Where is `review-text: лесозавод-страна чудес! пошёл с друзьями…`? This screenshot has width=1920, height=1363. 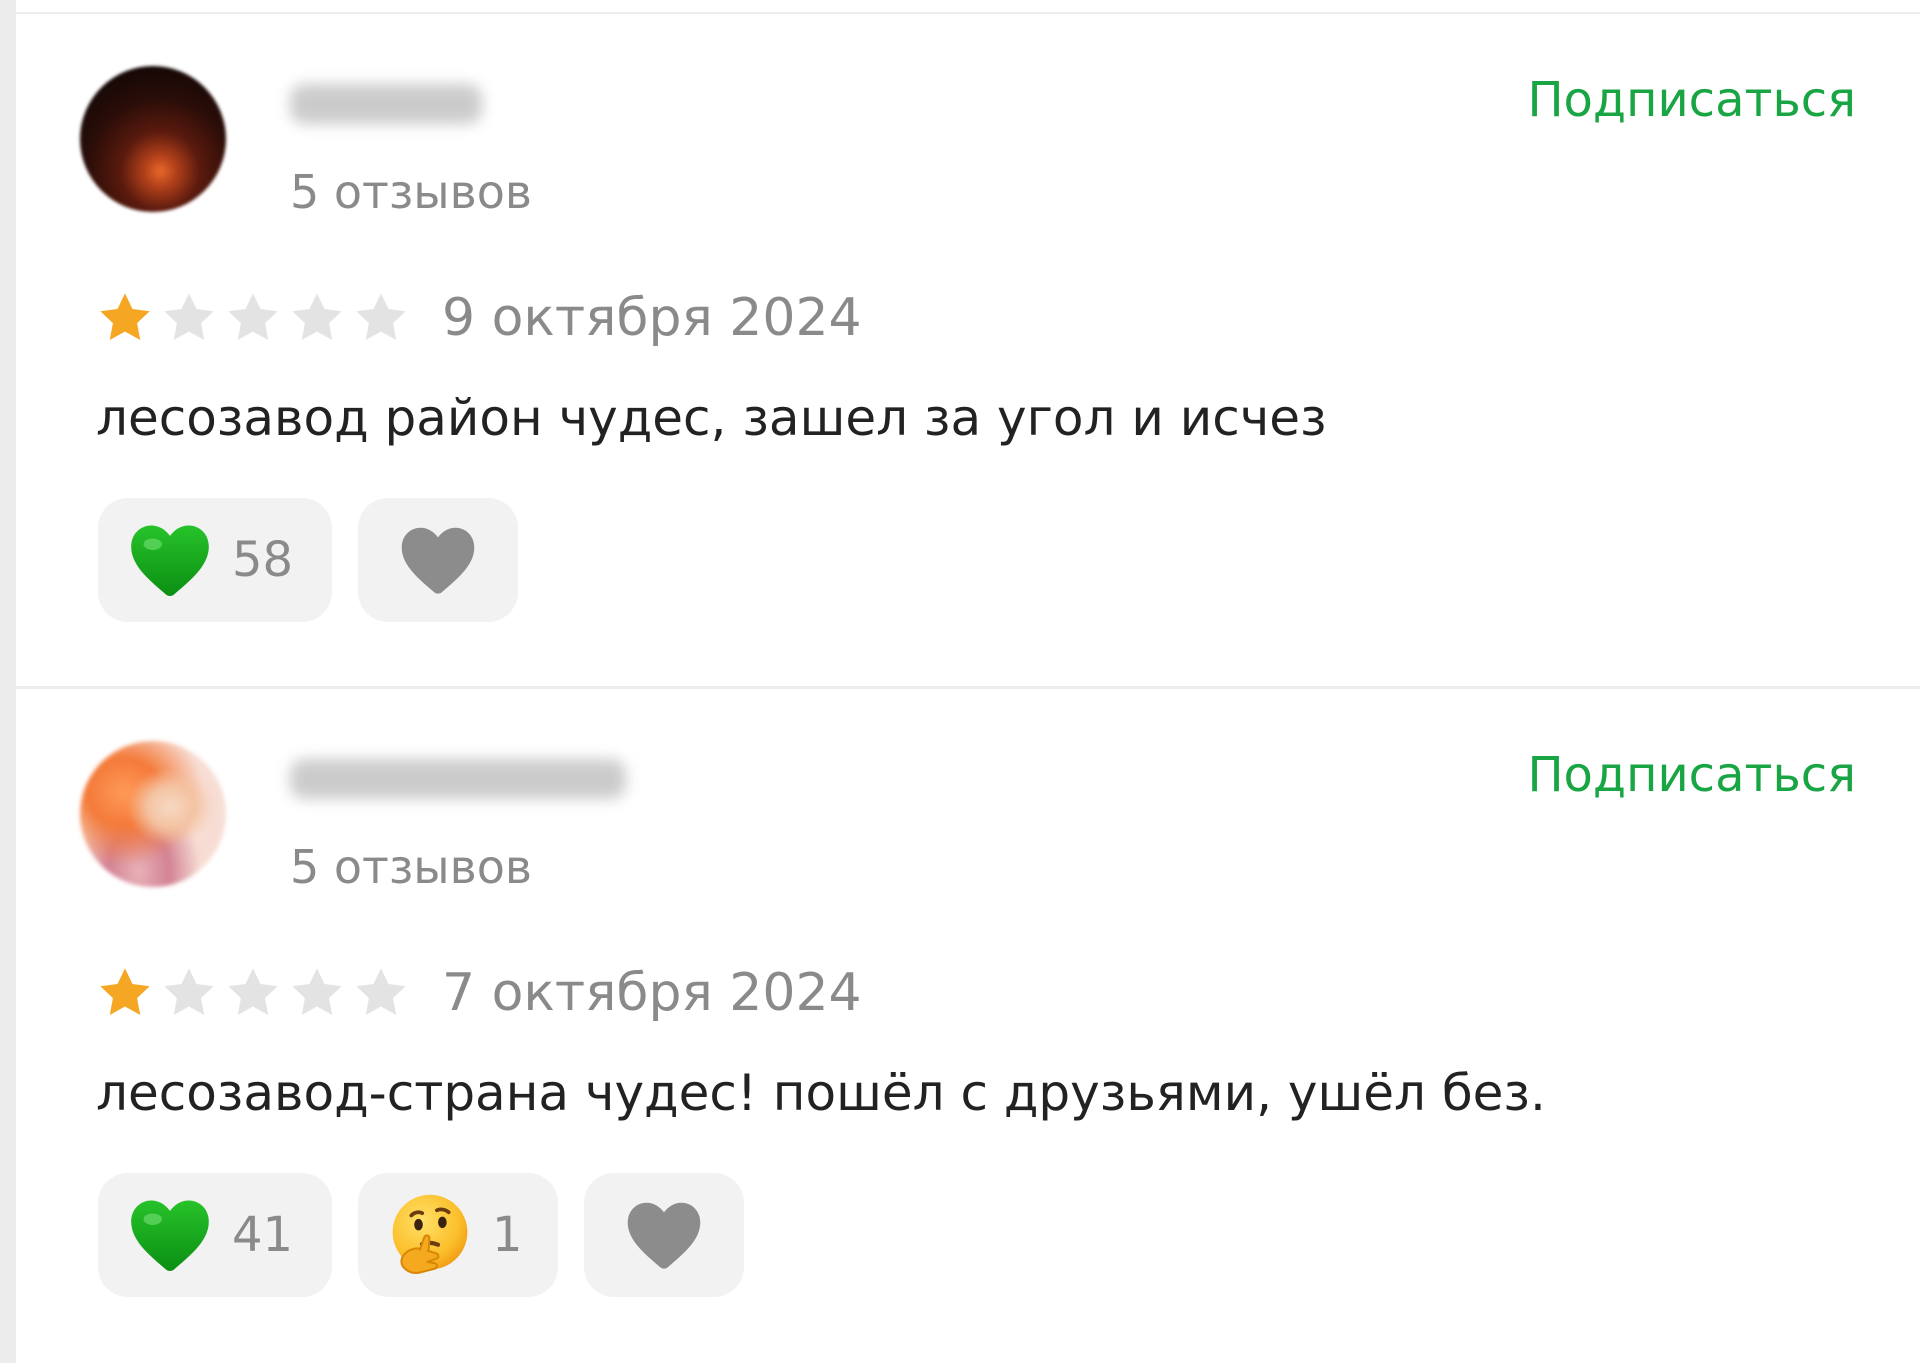
review-text: лесозавод-страна чудес! пошёл с друзьями… is located at coordinates (821, 1093).